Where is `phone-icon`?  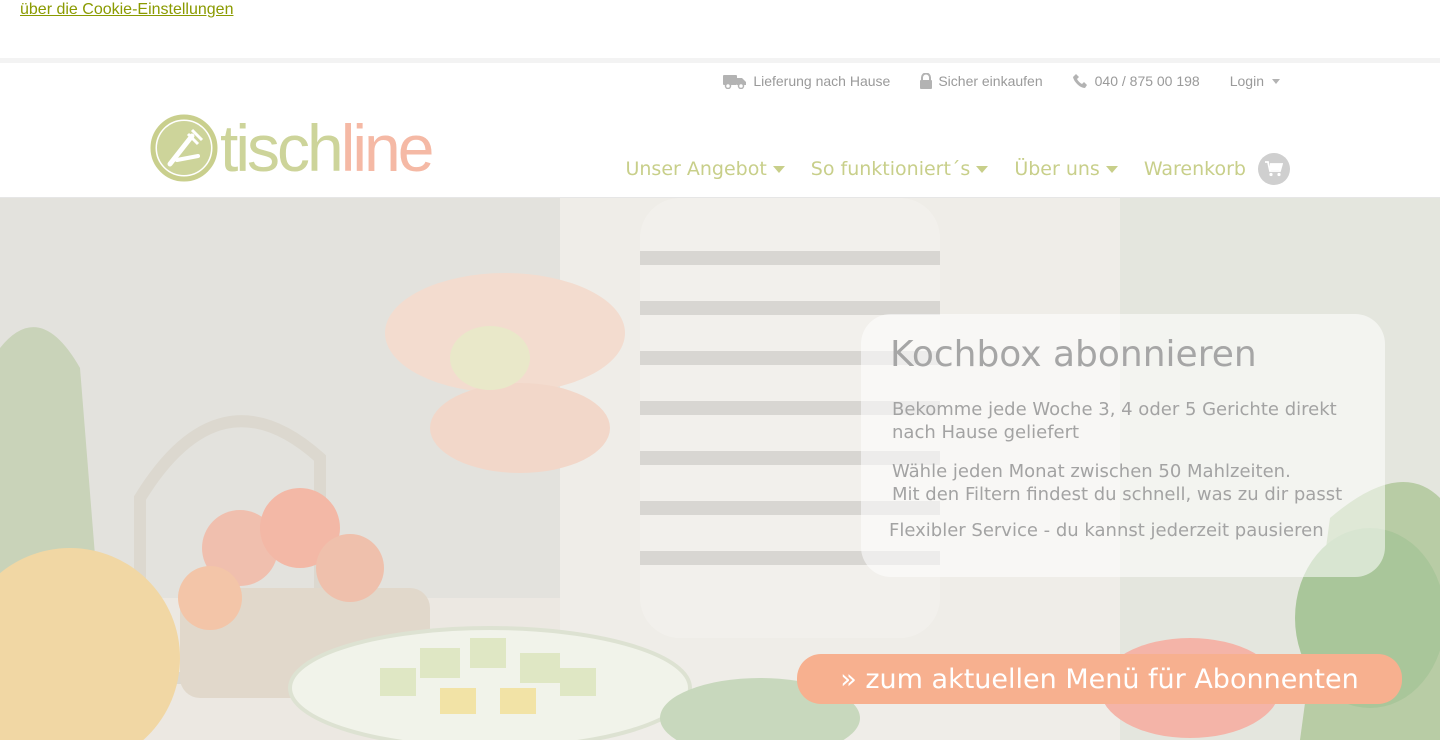 phone-icon is located at coordinates (1079, 81).